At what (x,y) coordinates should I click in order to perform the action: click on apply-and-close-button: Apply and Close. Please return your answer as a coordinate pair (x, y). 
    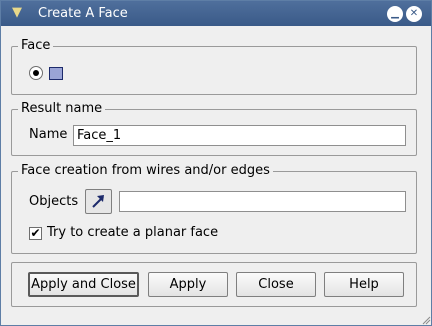
    Looking at the image, I should click on (83, 284).